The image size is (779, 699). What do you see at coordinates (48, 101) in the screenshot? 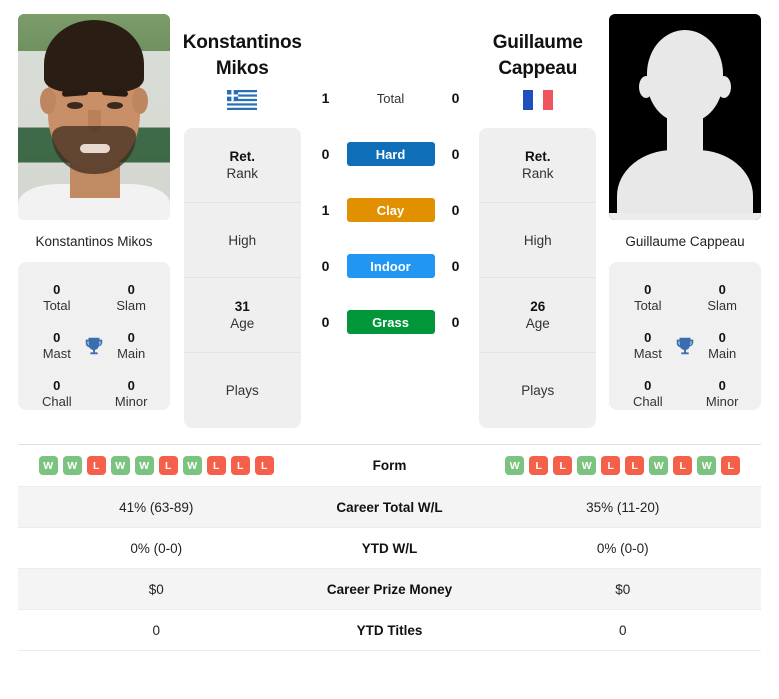
I see `photo-ear-left` at bounding box center [48, 101].